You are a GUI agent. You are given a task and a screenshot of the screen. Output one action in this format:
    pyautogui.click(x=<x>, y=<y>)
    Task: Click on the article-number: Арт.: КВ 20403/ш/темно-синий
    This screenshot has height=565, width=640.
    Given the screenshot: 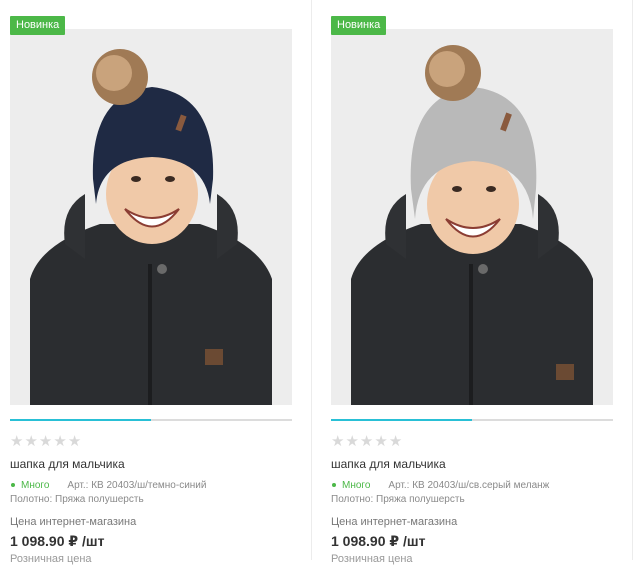 What is the action you would take?
    pyautogui.click(x=137, y=485)
    